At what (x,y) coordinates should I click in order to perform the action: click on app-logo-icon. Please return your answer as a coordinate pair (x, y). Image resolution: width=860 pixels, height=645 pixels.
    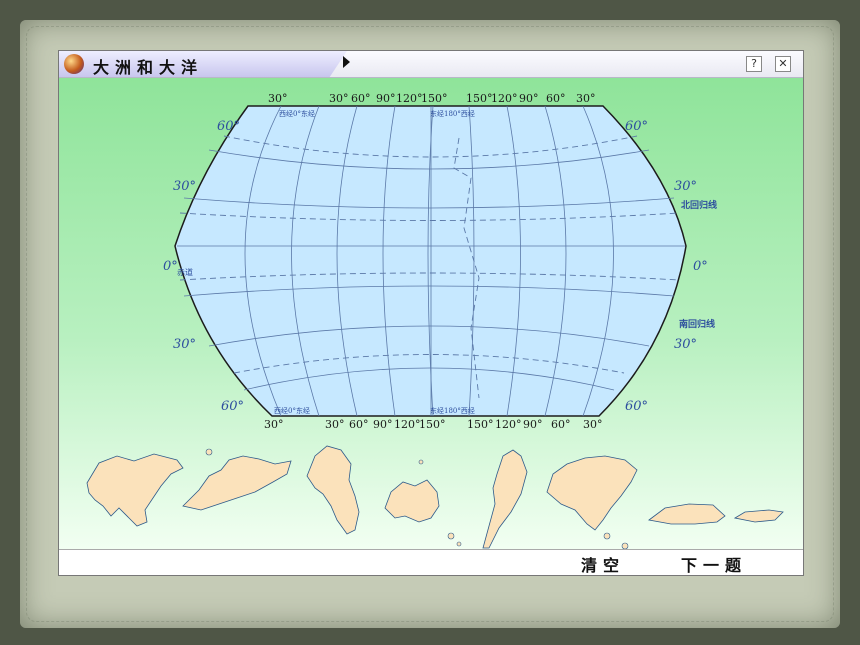
    Looking at the image, I should click on (74, 64).